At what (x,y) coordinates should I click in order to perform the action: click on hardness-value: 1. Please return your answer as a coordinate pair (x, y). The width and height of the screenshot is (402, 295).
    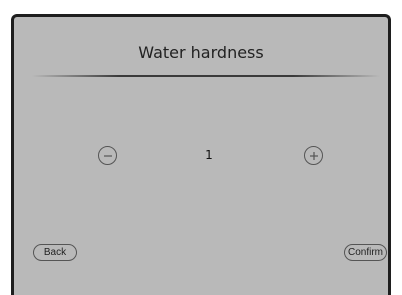
    Looking at the image, I should click on (209, 155).